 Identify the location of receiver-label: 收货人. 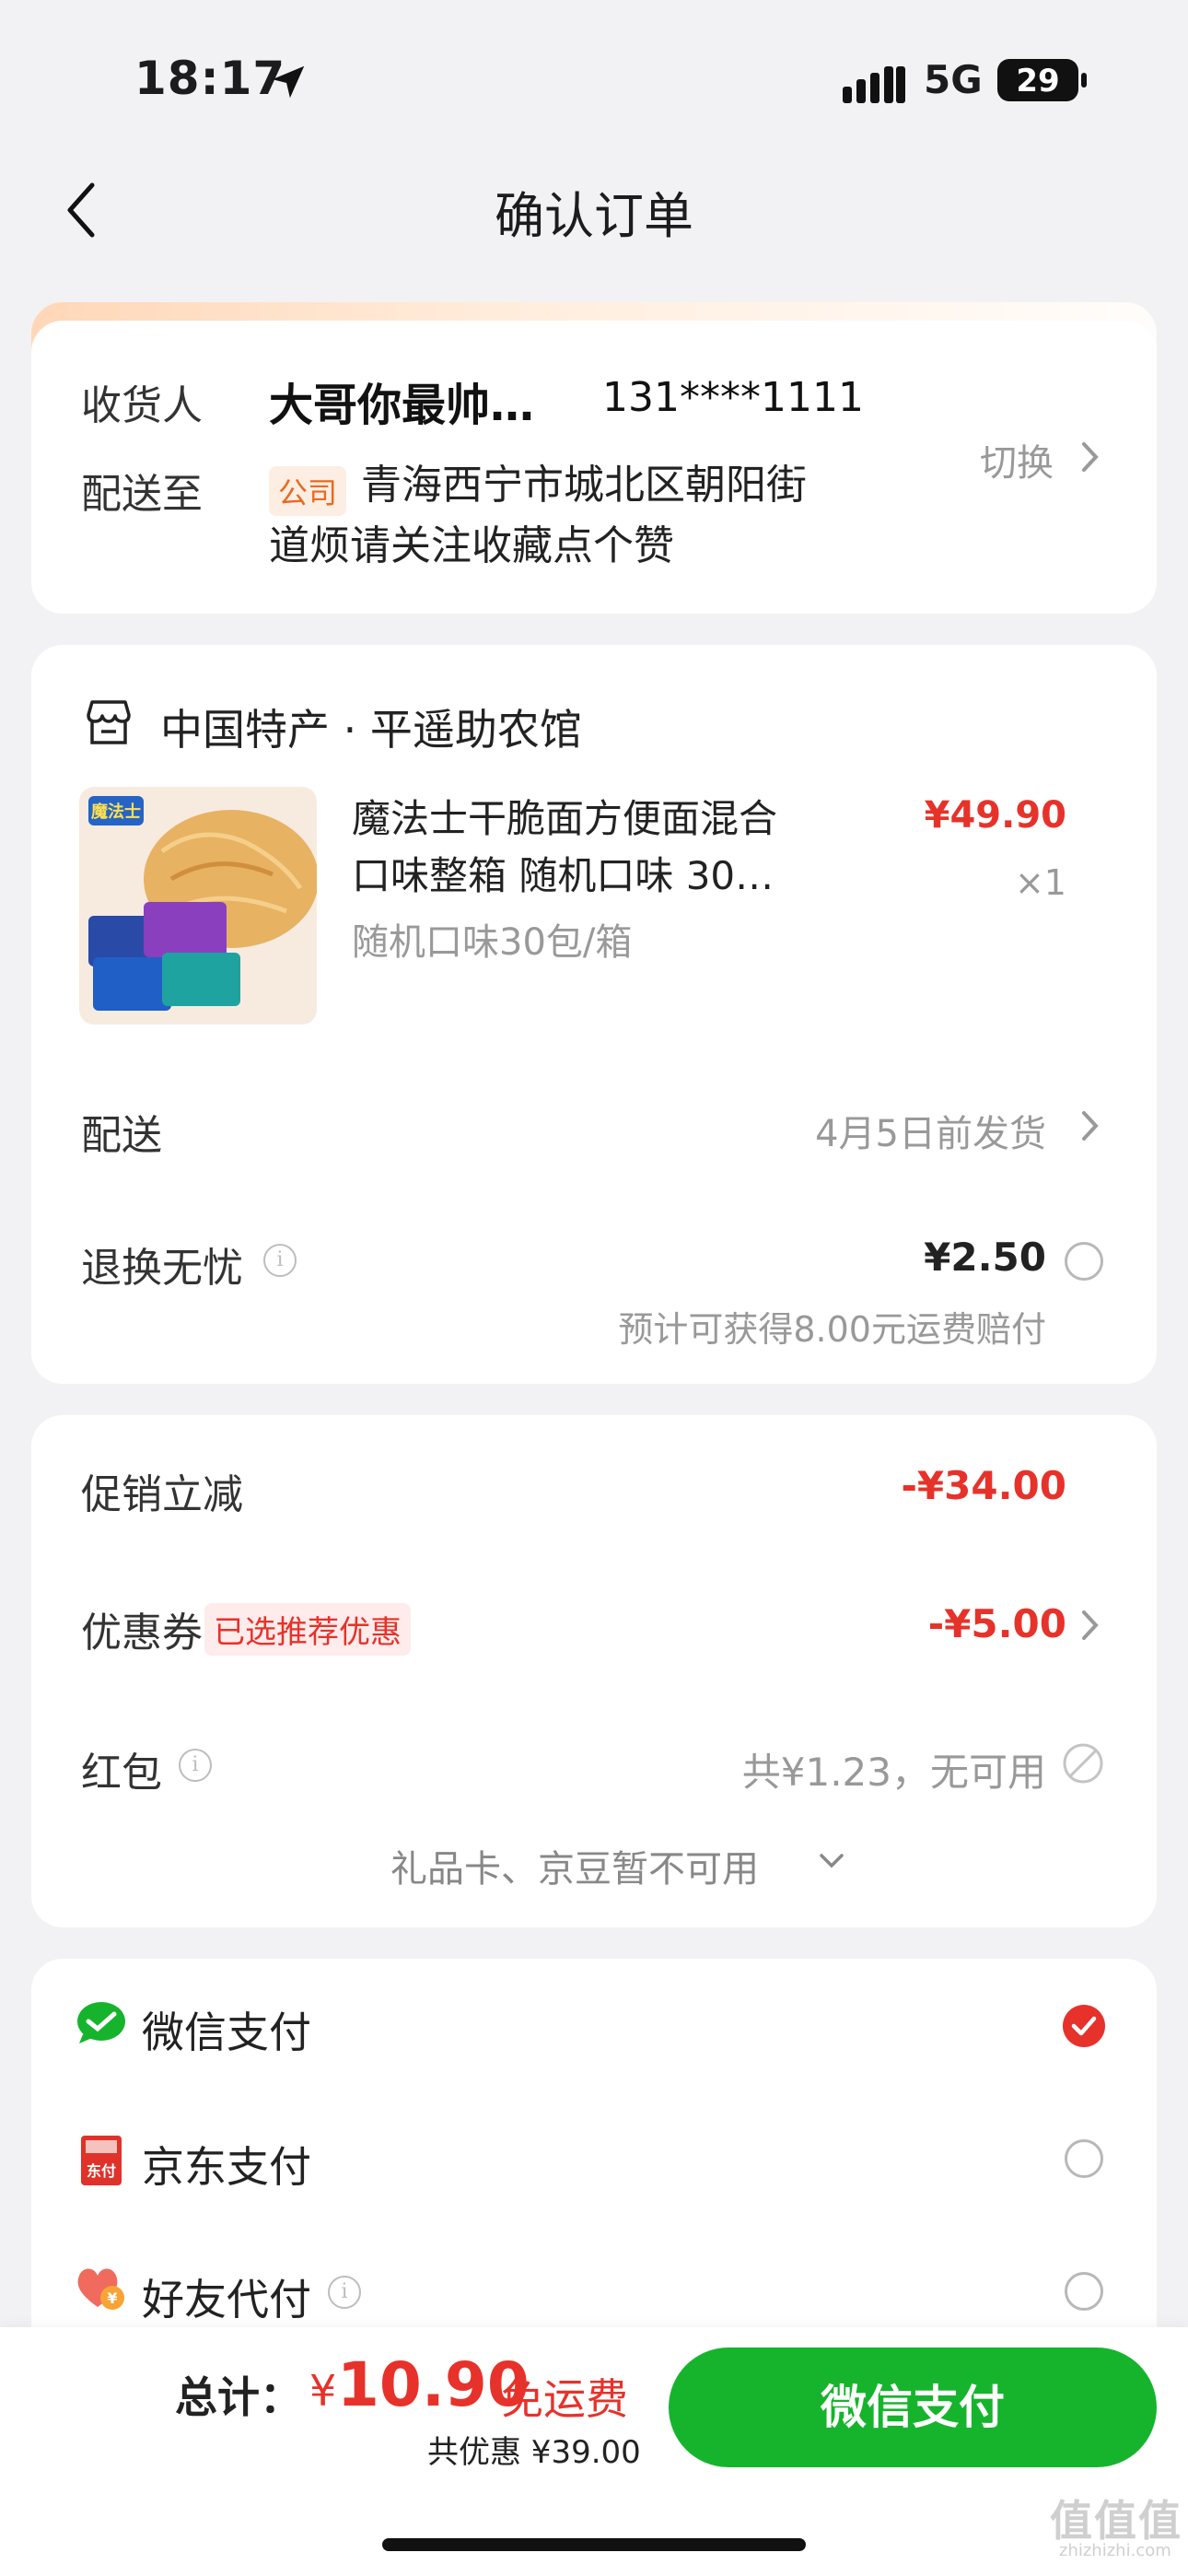
(142, 405).